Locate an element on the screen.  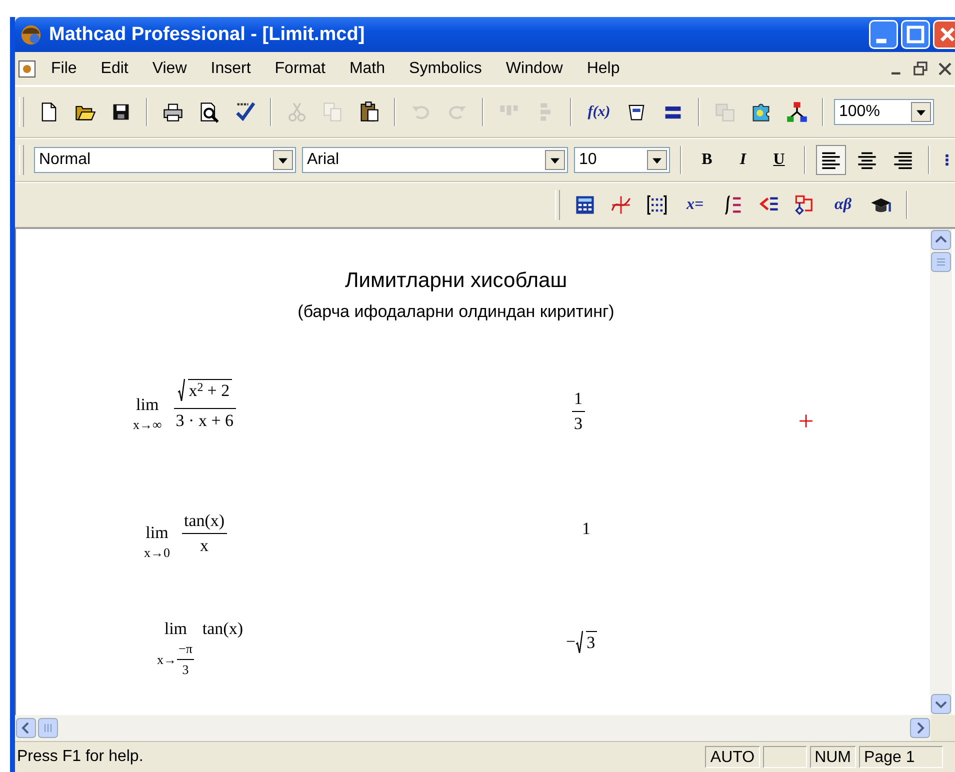
exponent: 2 is located at coordinates (200, 387).